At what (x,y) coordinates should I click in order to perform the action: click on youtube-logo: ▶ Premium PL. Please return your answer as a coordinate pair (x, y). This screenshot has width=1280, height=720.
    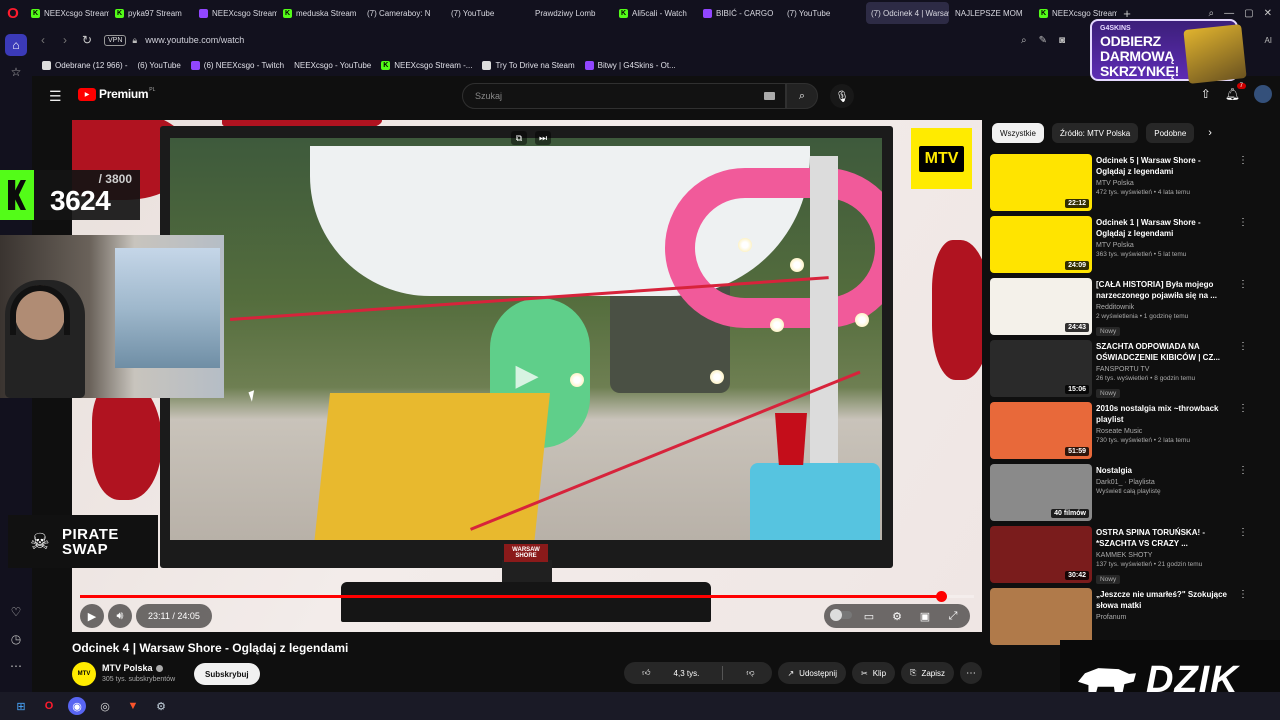
    Looking at the image, I should click on (116, 94).